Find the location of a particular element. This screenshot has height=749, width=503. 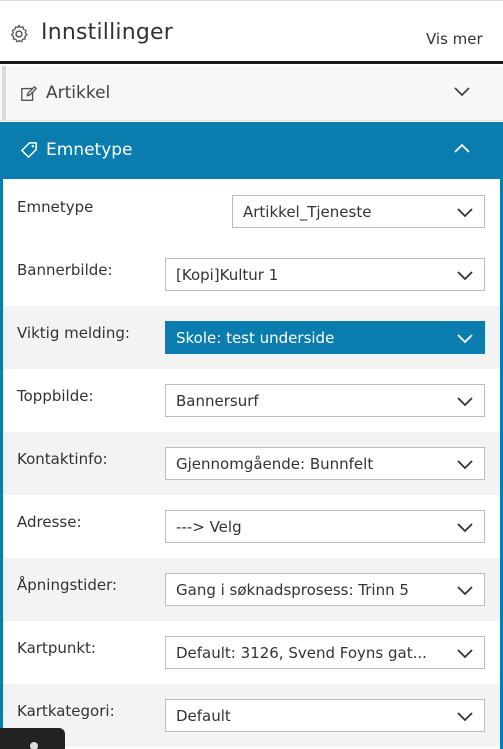

field-row-map-category: Kartkategori: Default is located at coordinates (251, 715).